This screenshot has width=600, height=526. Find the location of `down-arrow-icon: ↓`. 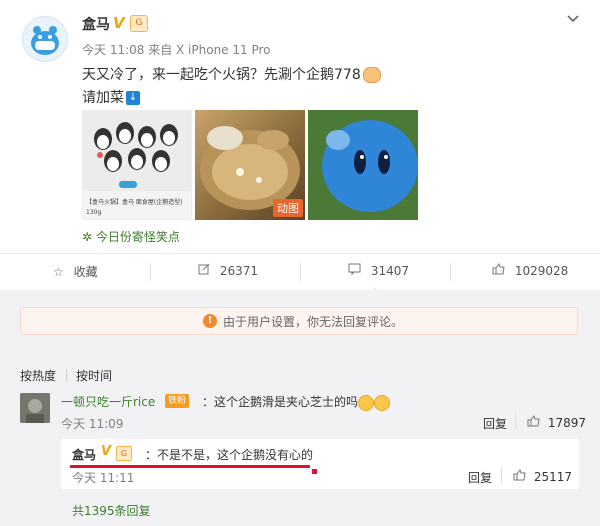

down-arrow-icon: ↓ is located at coordinates (133, 98).